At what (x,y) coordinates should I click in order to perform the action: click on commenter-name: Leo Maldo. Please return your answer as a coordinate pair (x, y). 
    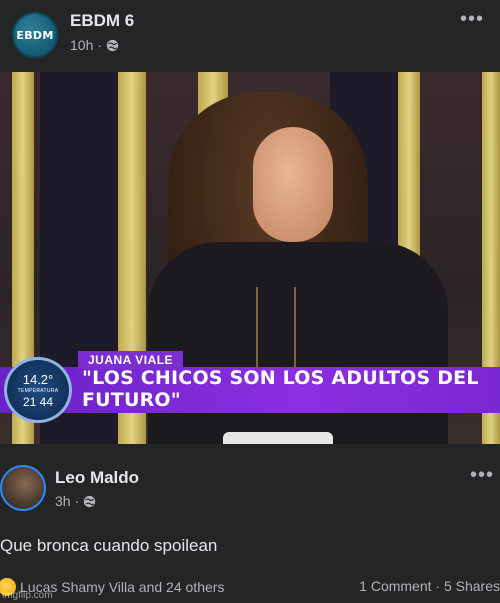
    Looking at the image, I should click on (97, 478).